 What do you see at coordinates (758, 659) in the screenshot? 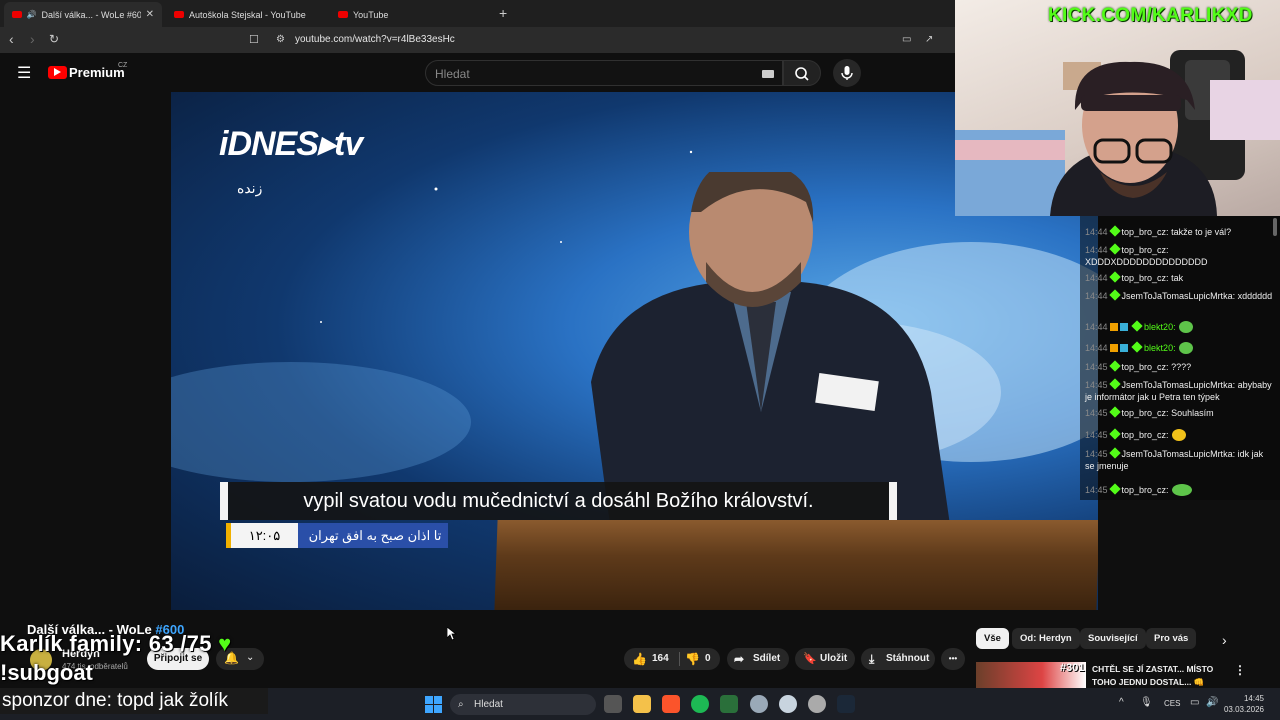
I see `share-button: ➦ Sdílet` at bounding box center [758, 659].